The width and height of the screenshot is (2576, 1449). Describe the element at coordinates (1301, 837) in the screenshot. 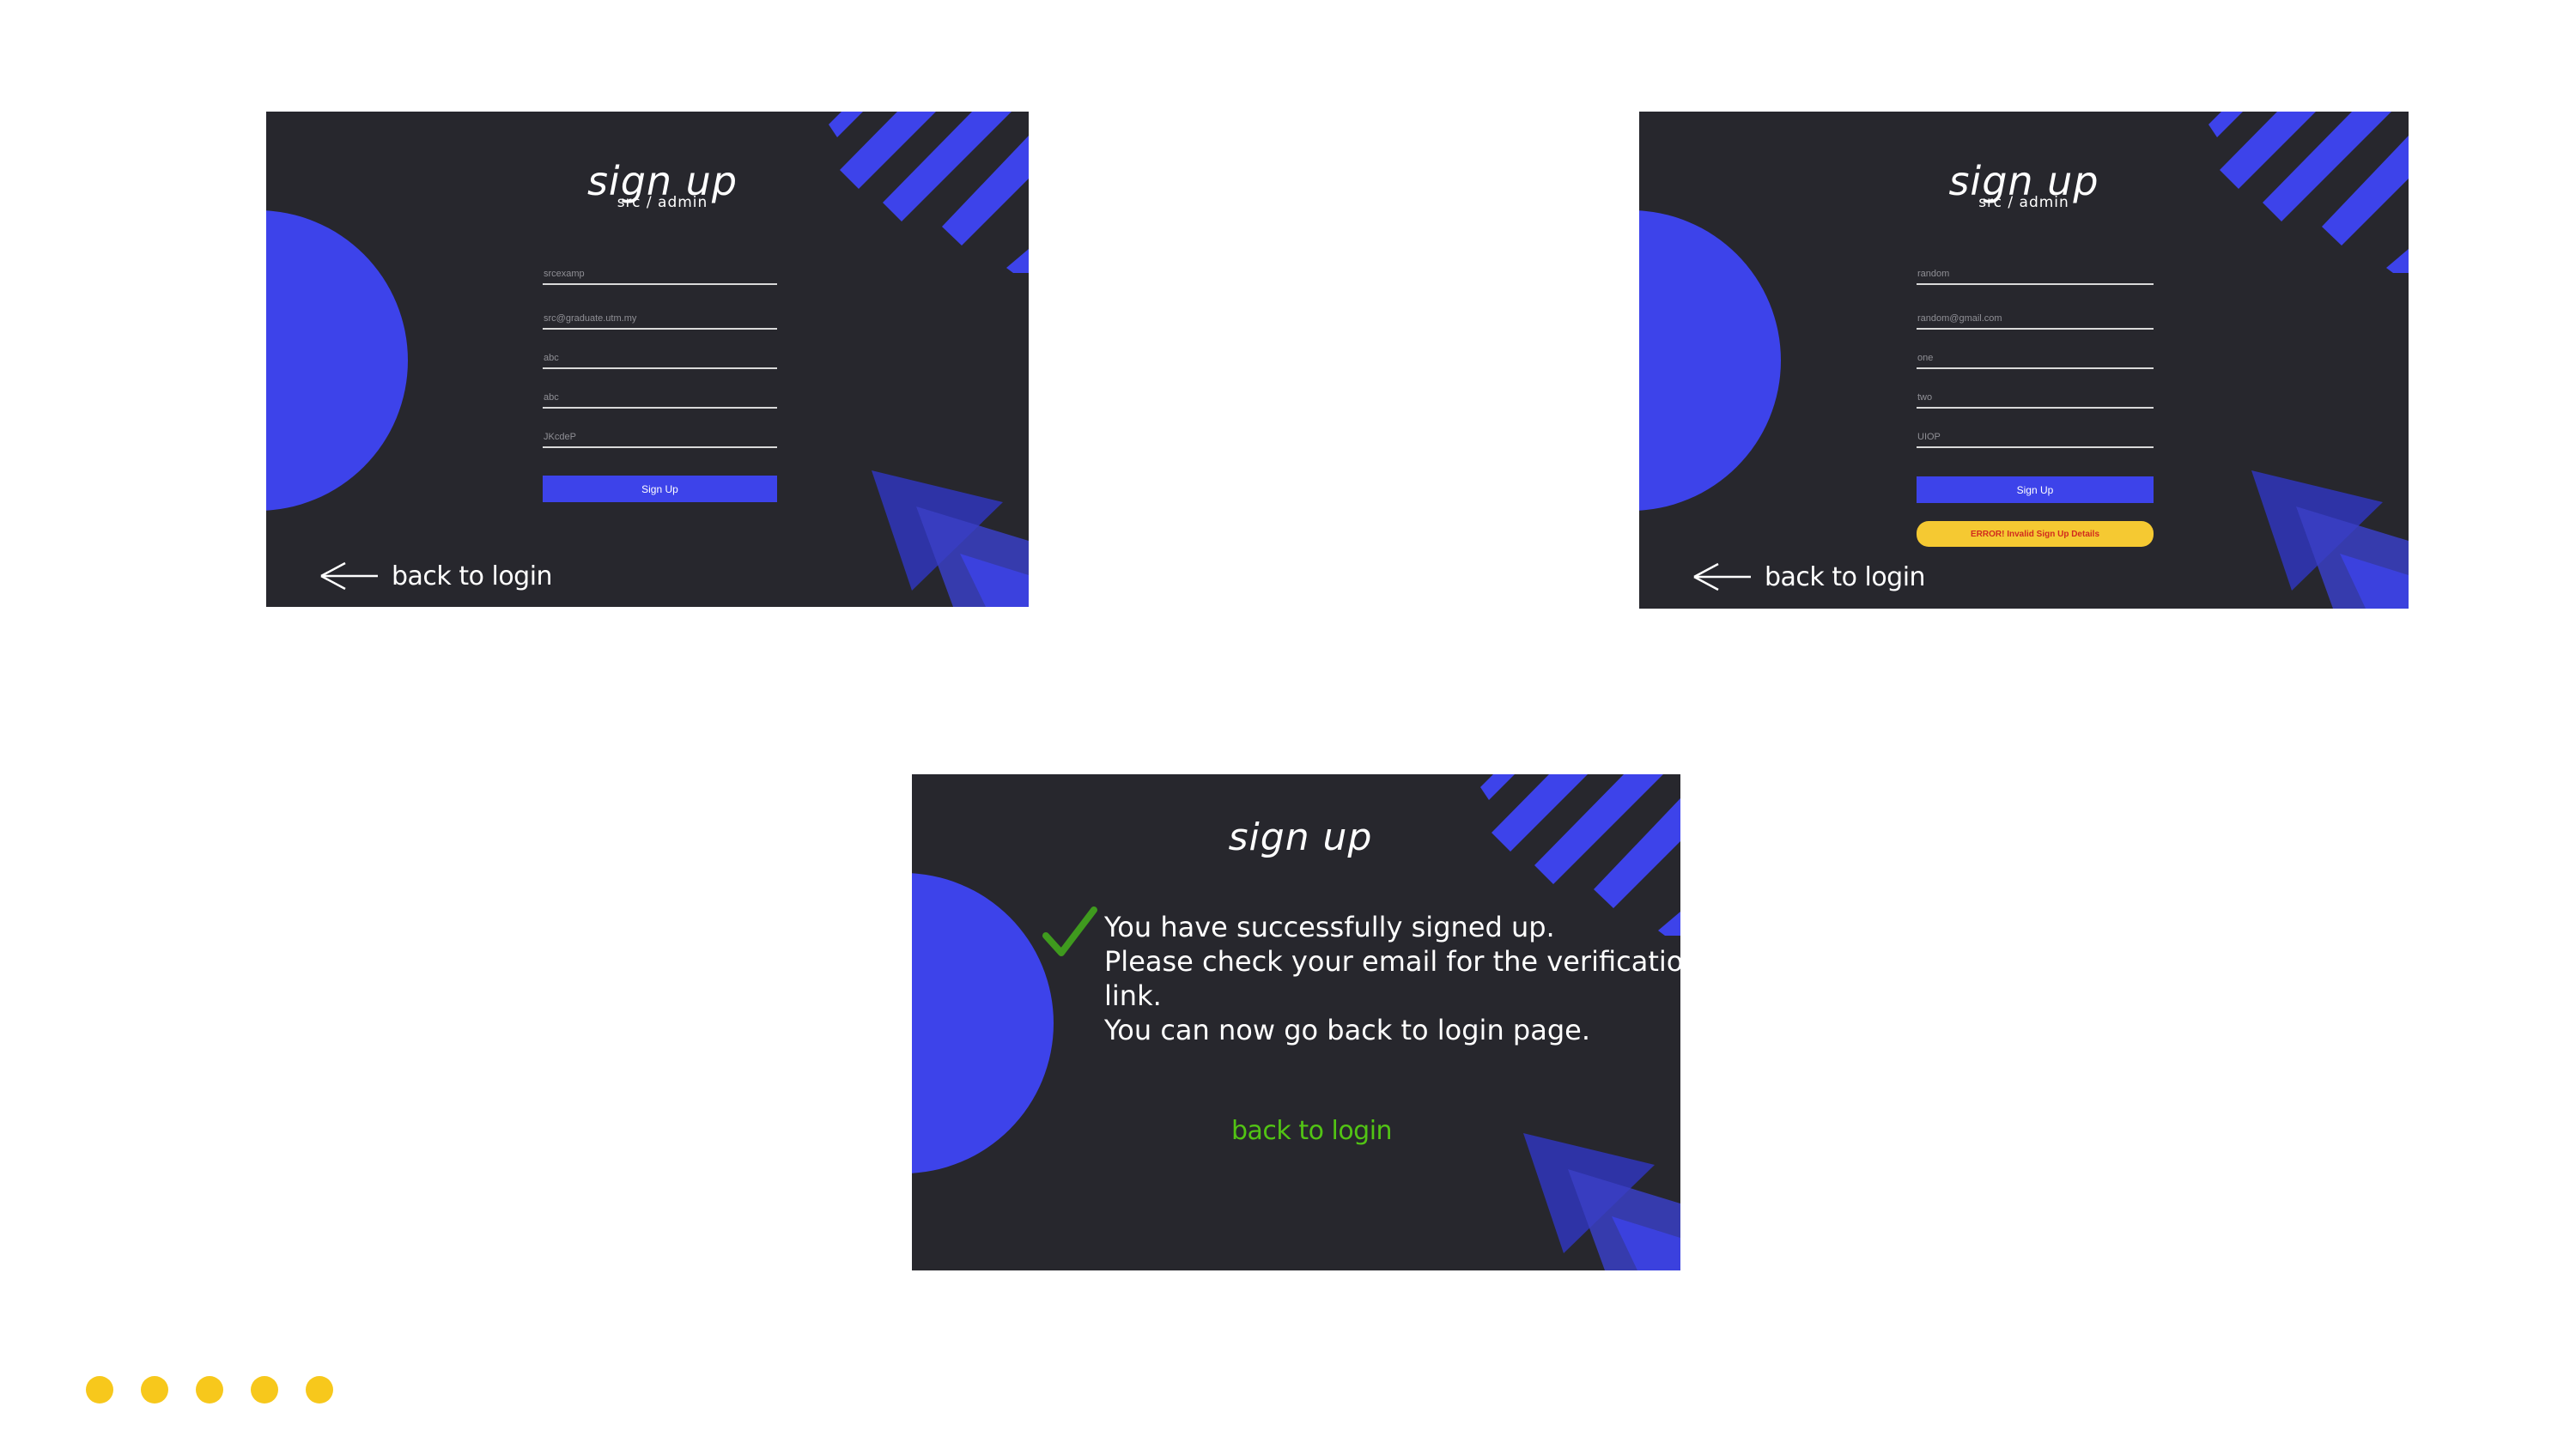

I see `page-title: sign up` at that location.